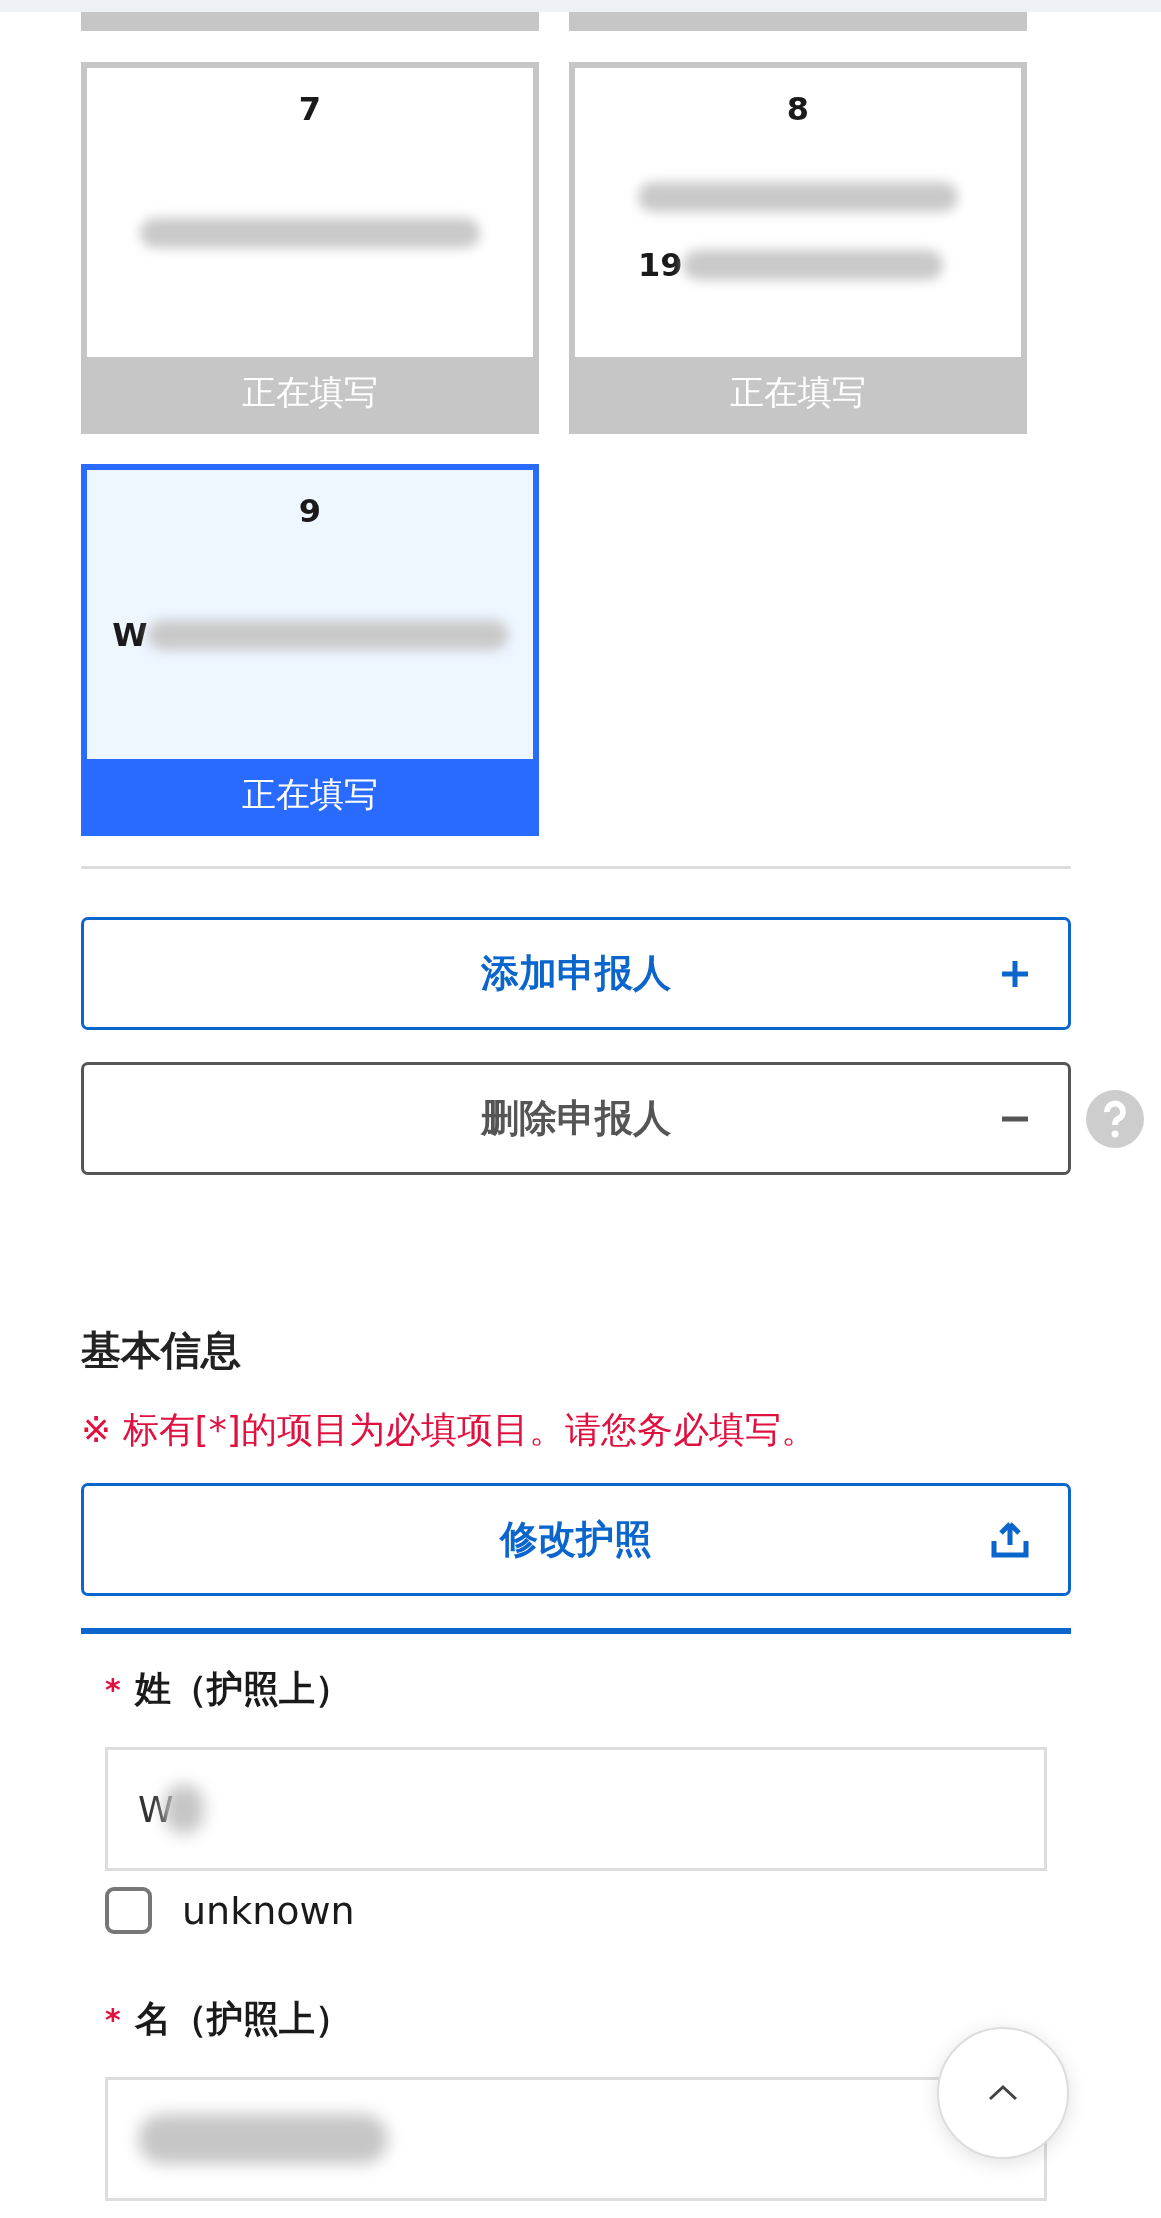 This screenshot has width=1161, height=2218. Describe the element at coordinates (242, 2018) in the screenshot. I see `field-label: 名（护照上）` at that location.